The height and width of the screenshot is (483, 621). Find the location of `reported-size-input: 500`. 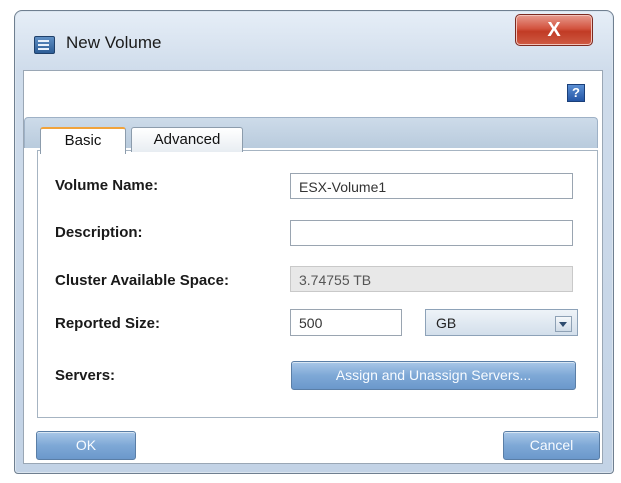

reported-size-input: 500 is located at coordinates (346, 322).